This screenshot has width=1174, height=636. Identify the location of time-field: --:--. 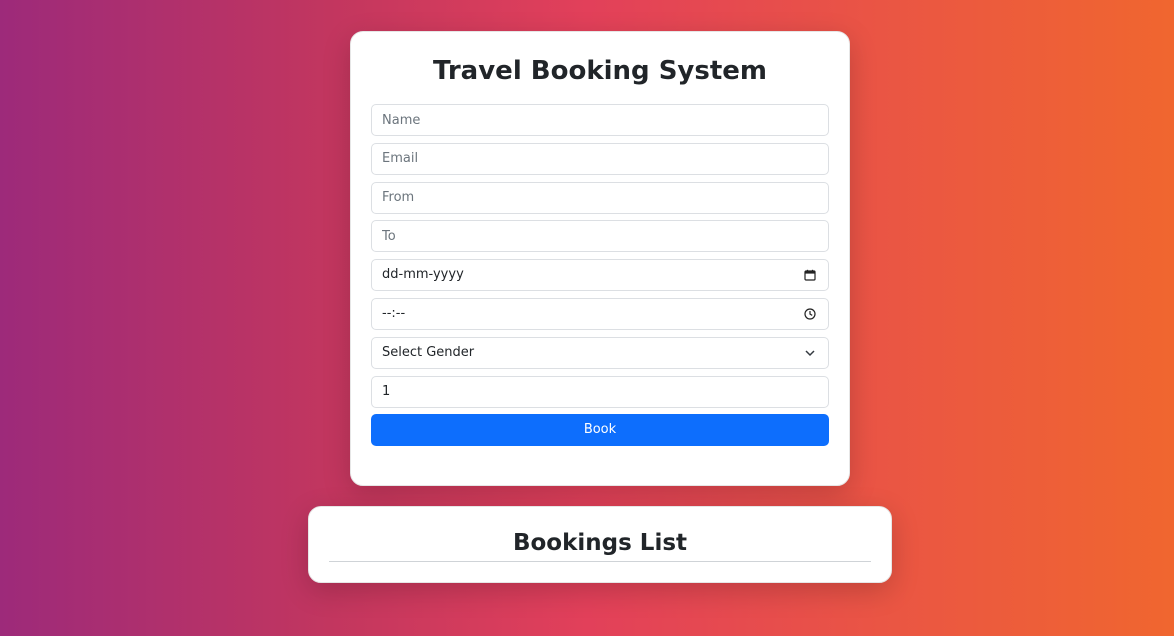
(600, 313).